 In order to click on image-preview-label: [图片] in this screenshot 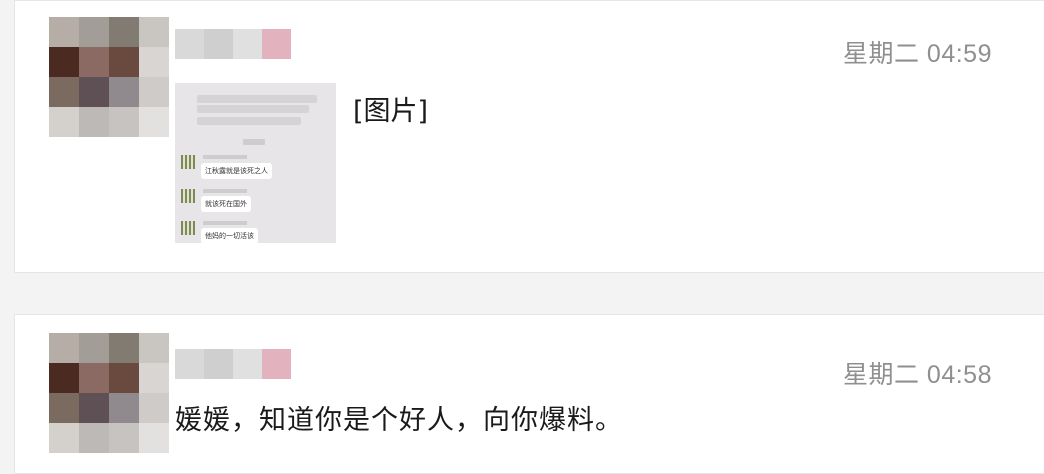, I will do `click(391, 111)`.